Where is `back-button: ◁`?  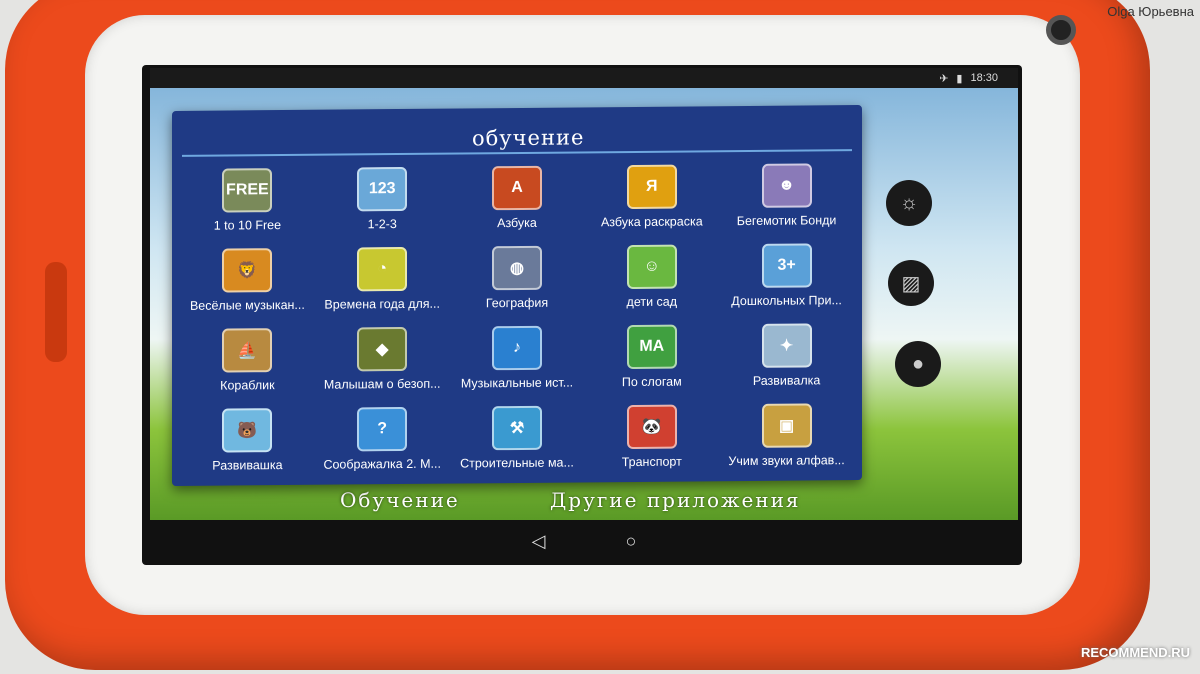
back-button: ◁ is located at coordinates (539, 541).